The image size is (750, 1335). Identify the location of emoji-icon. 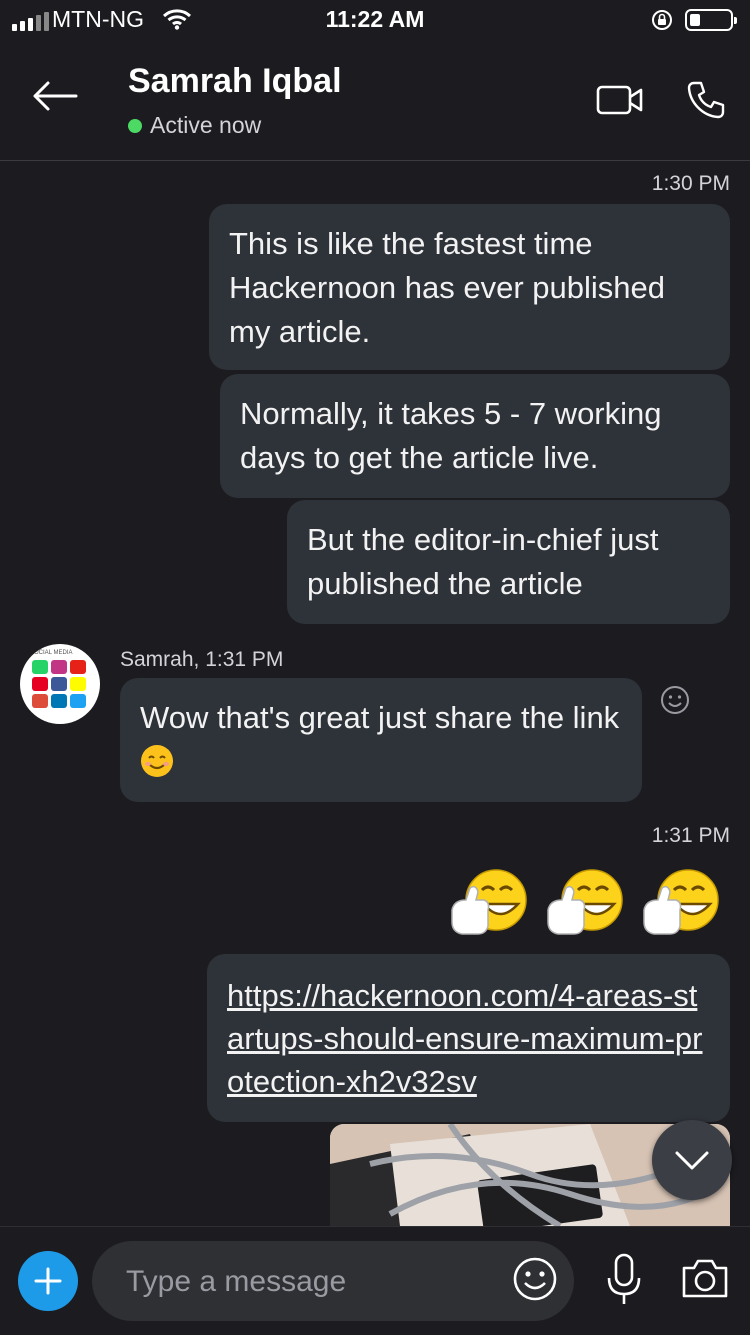
(535, 1281).